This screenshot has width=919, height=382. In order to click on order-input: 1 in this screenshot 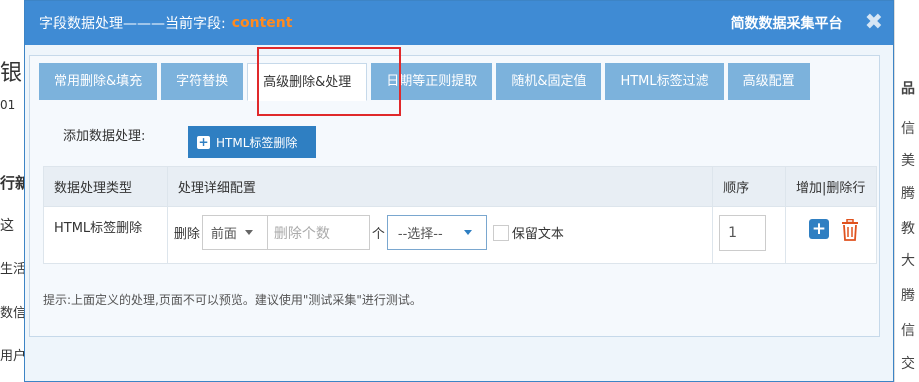, I will do `click(743, 233)`.